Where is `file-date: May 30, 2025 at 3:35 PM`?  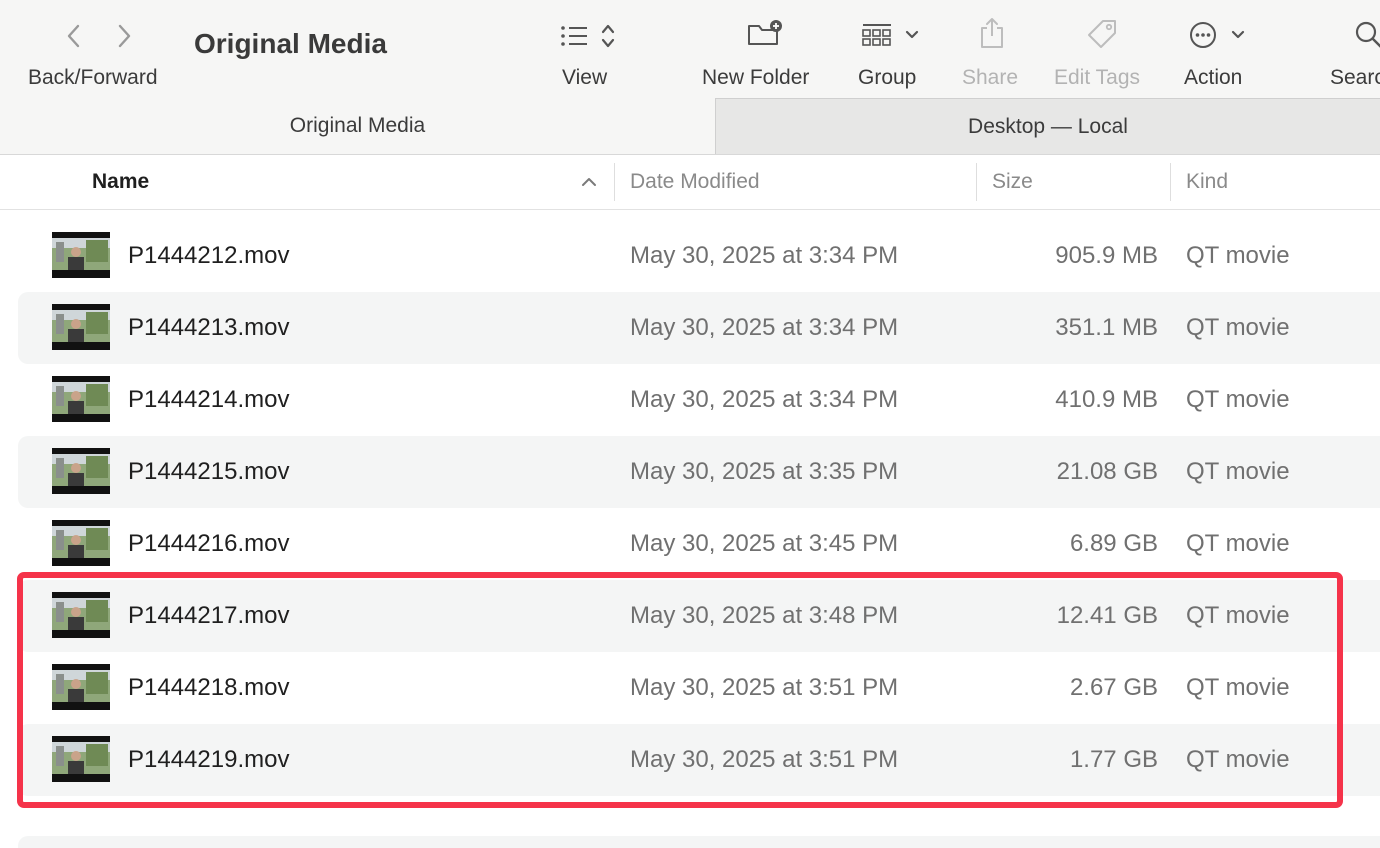 file-date: May 30, 2025 at 3:35 PM is located at coordinates (764, 471).